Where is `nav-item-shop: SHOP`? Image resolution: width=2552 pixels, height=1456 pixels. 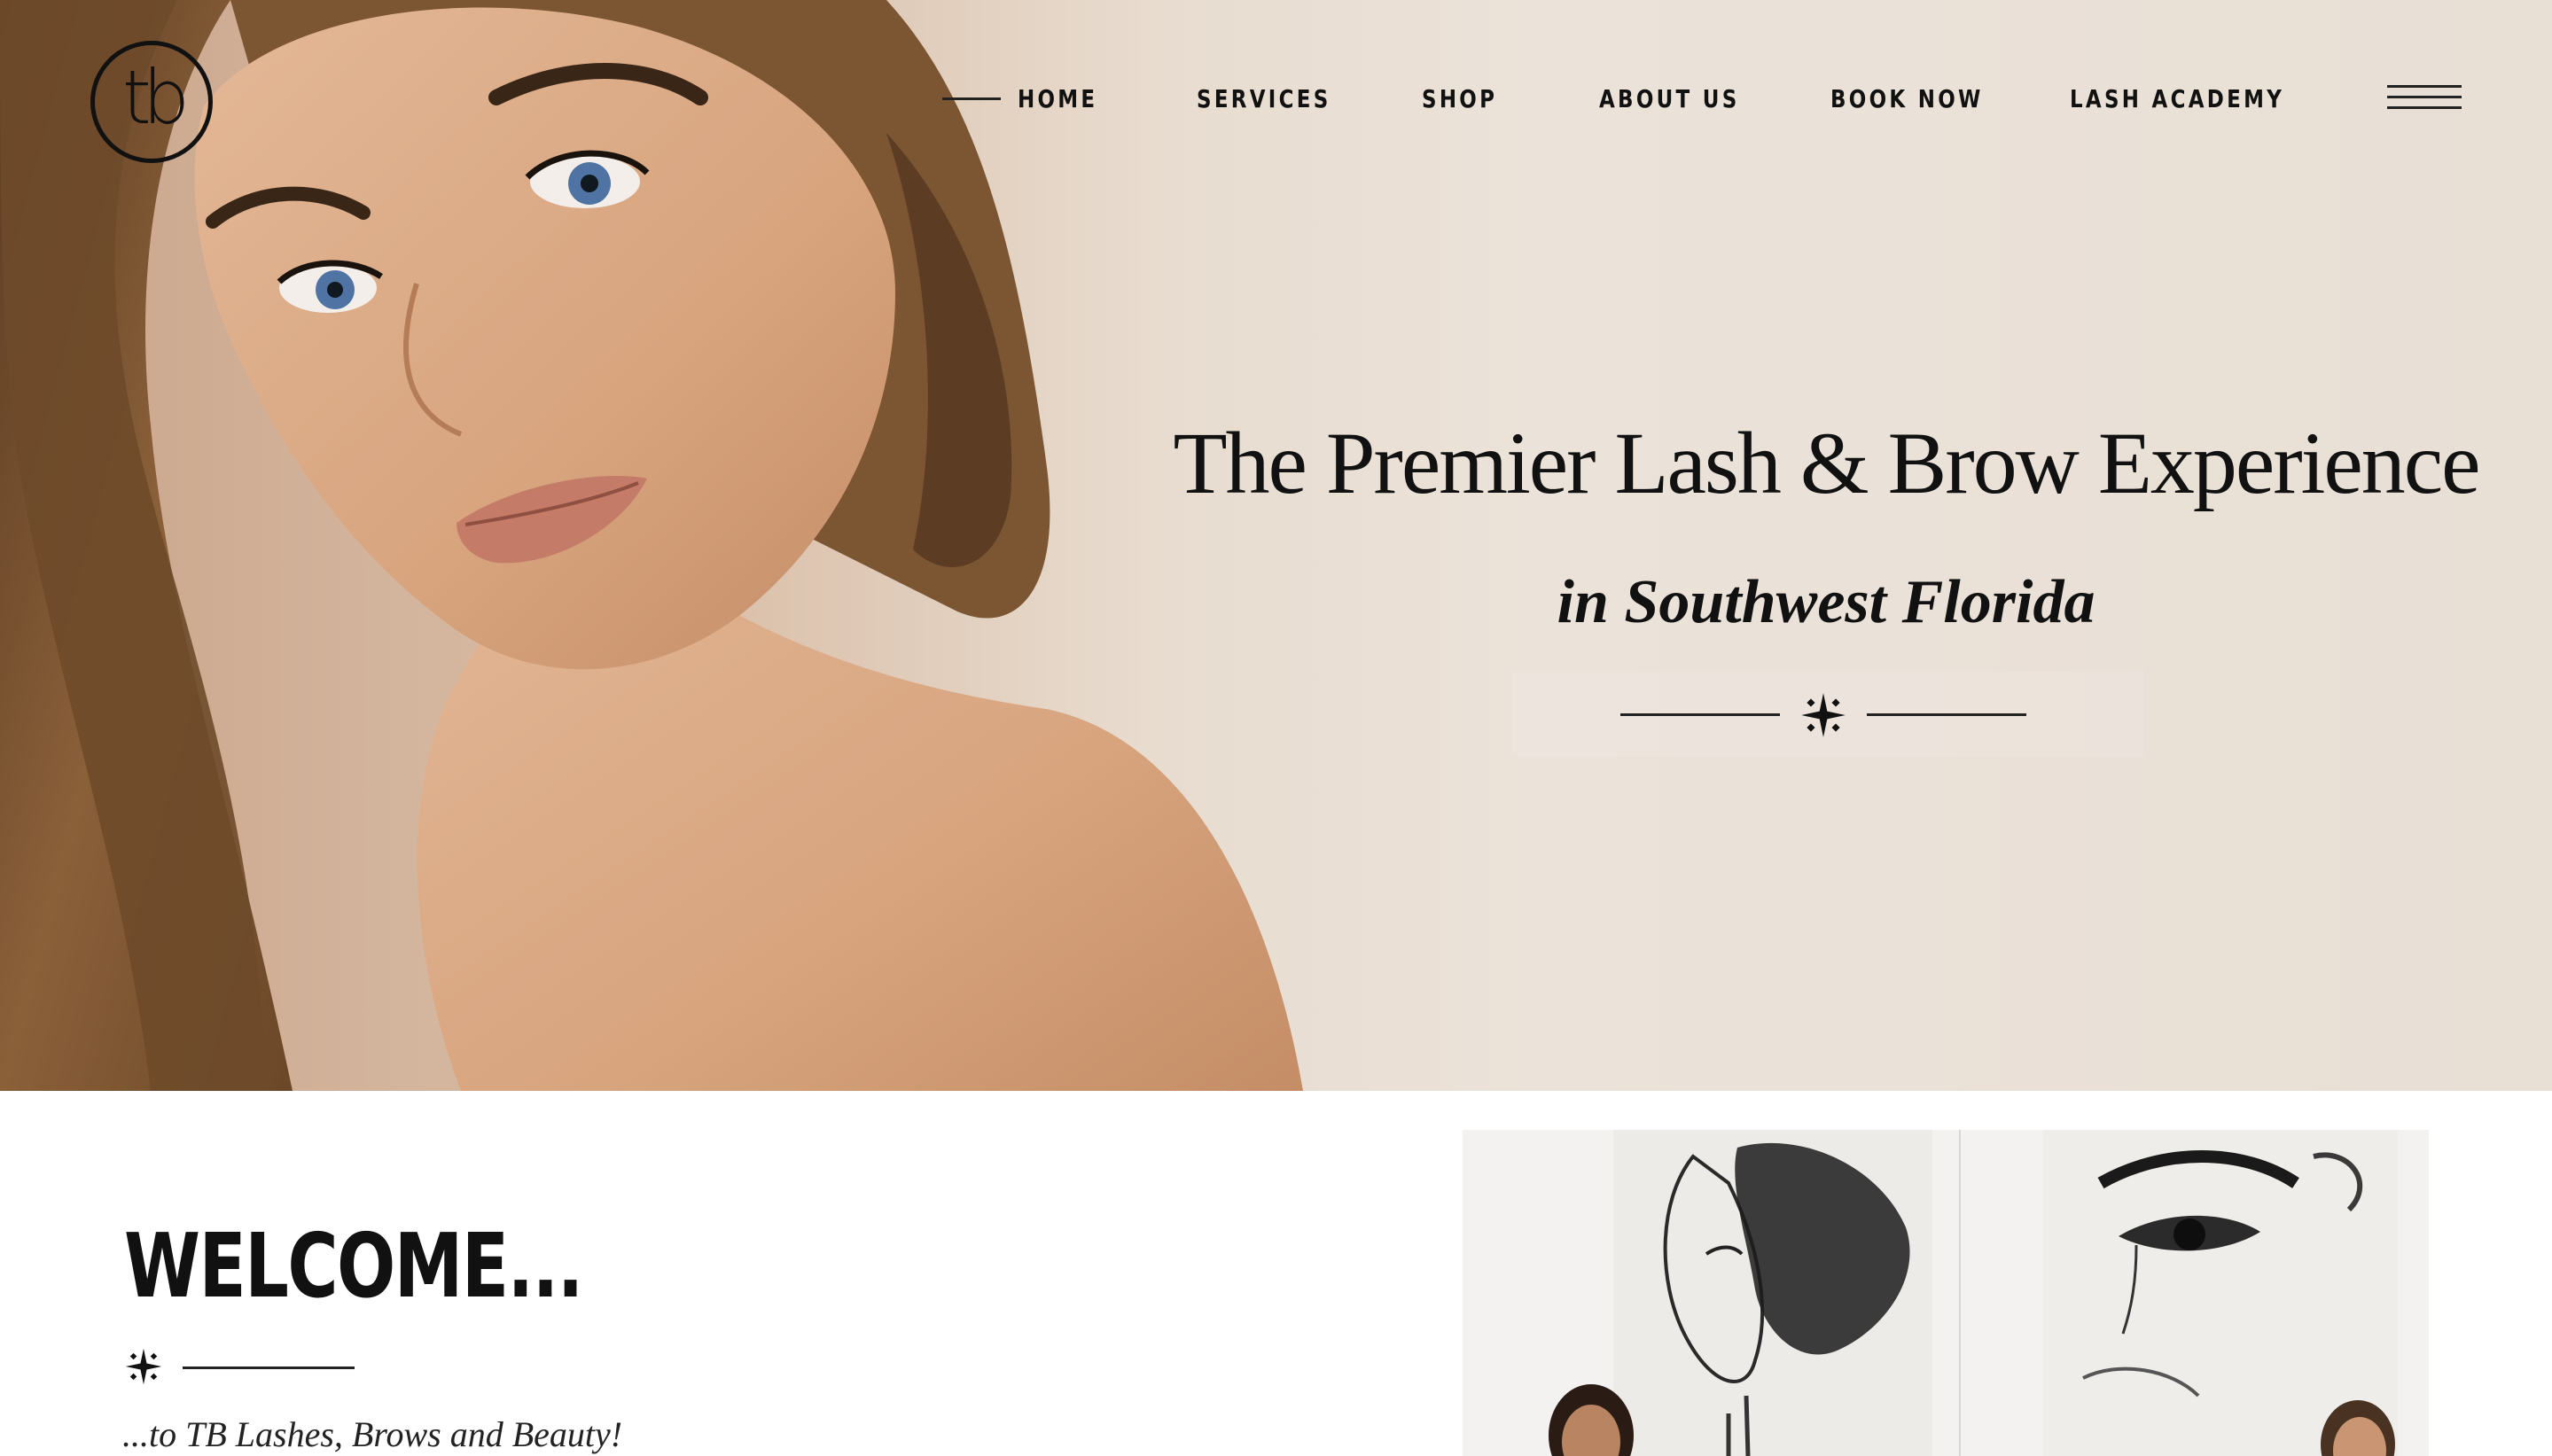
nav-item-shop: SHOP is located at coordinates (1459, 99).